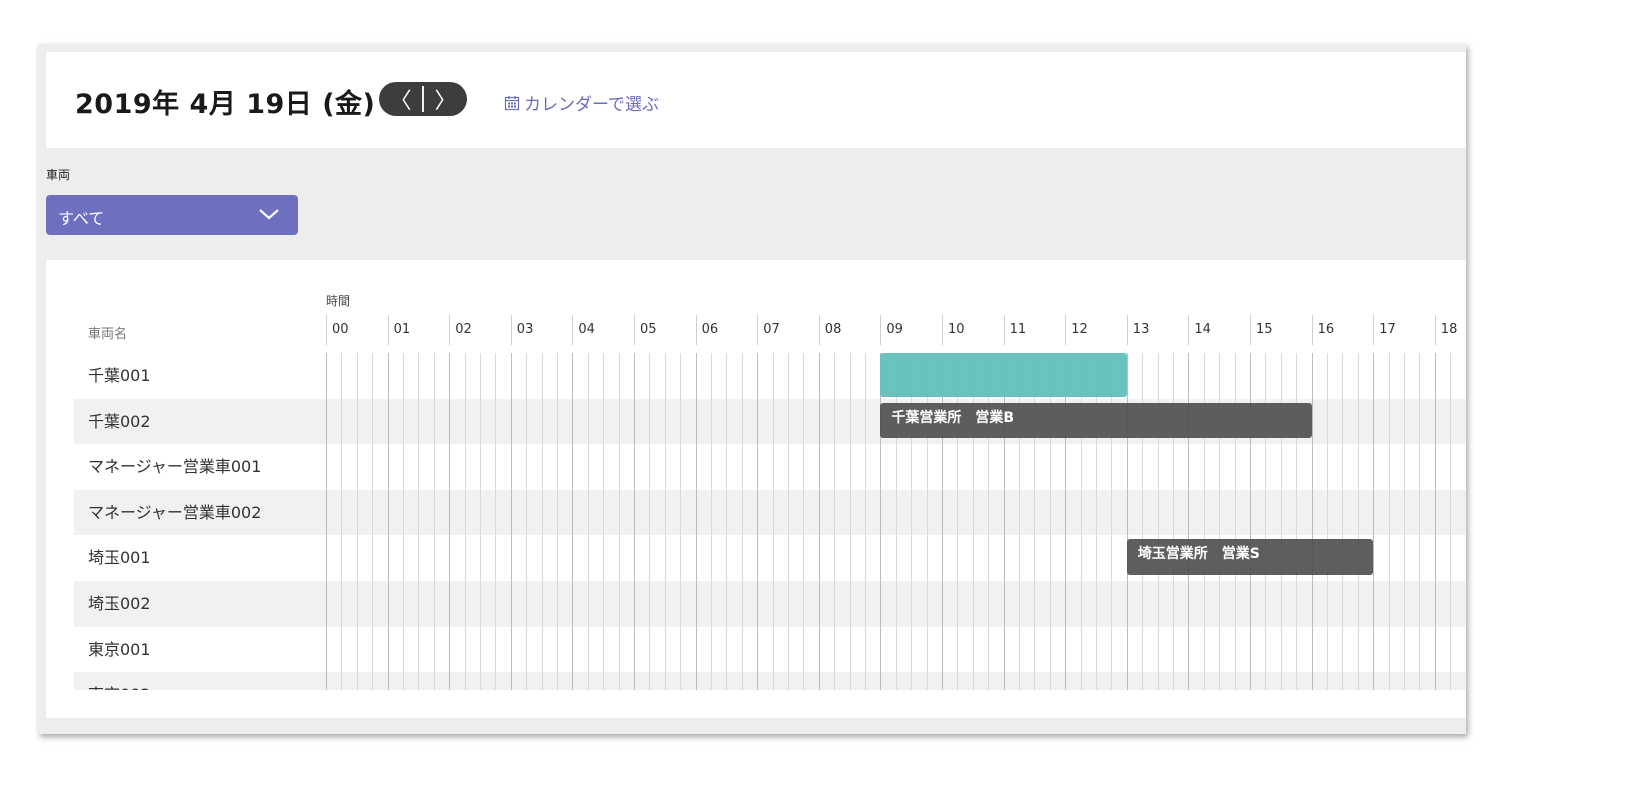 The height and width of the screenshot is (794, 1642). What do you see at coordinates (172, 215) in the screenshot?
I see `vehicle-select: すべて` at bounding box center [172, 215].